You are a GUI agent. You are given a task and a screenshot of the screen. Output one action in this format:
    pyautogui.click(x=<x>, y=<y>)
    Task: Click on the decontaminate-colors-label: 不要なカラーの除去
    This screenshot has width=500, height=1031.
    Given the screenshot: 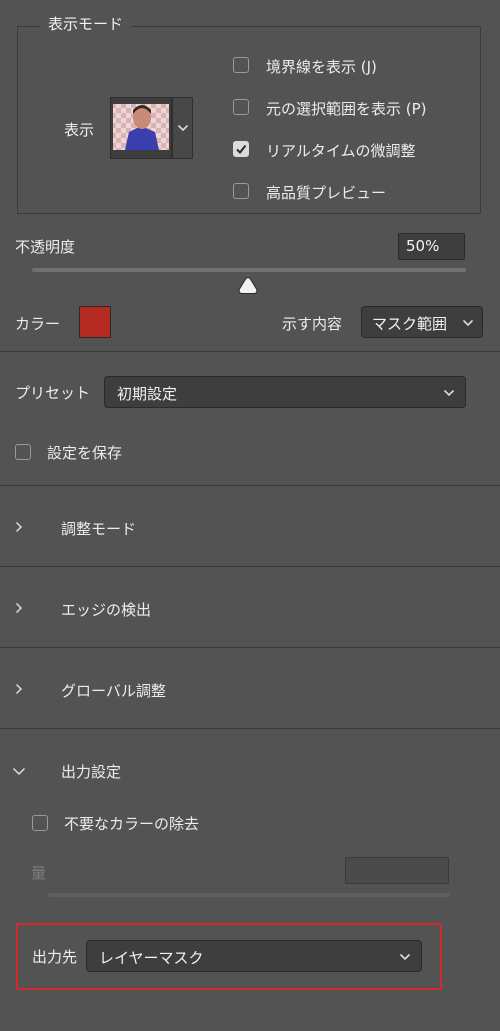 What is the action you would take?
    pyautogui.click(x=132, y=824)
    